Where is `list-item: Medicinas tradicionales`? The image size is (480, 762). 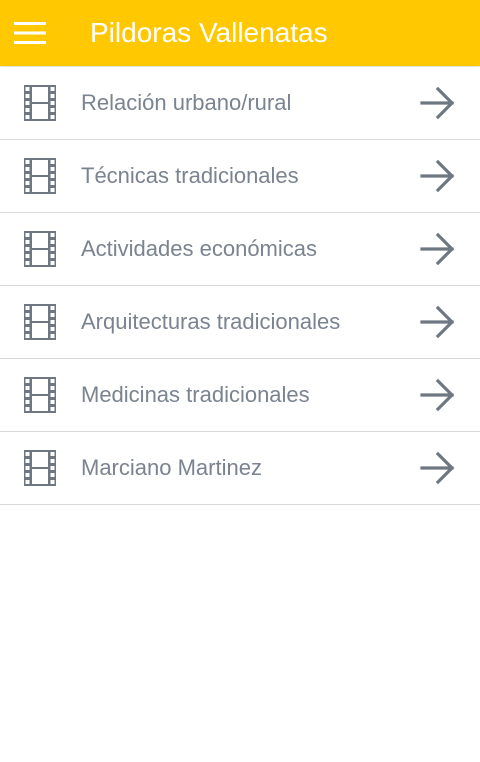 list-item: Medicinas tradicionales is located at coordinates (240, 395).